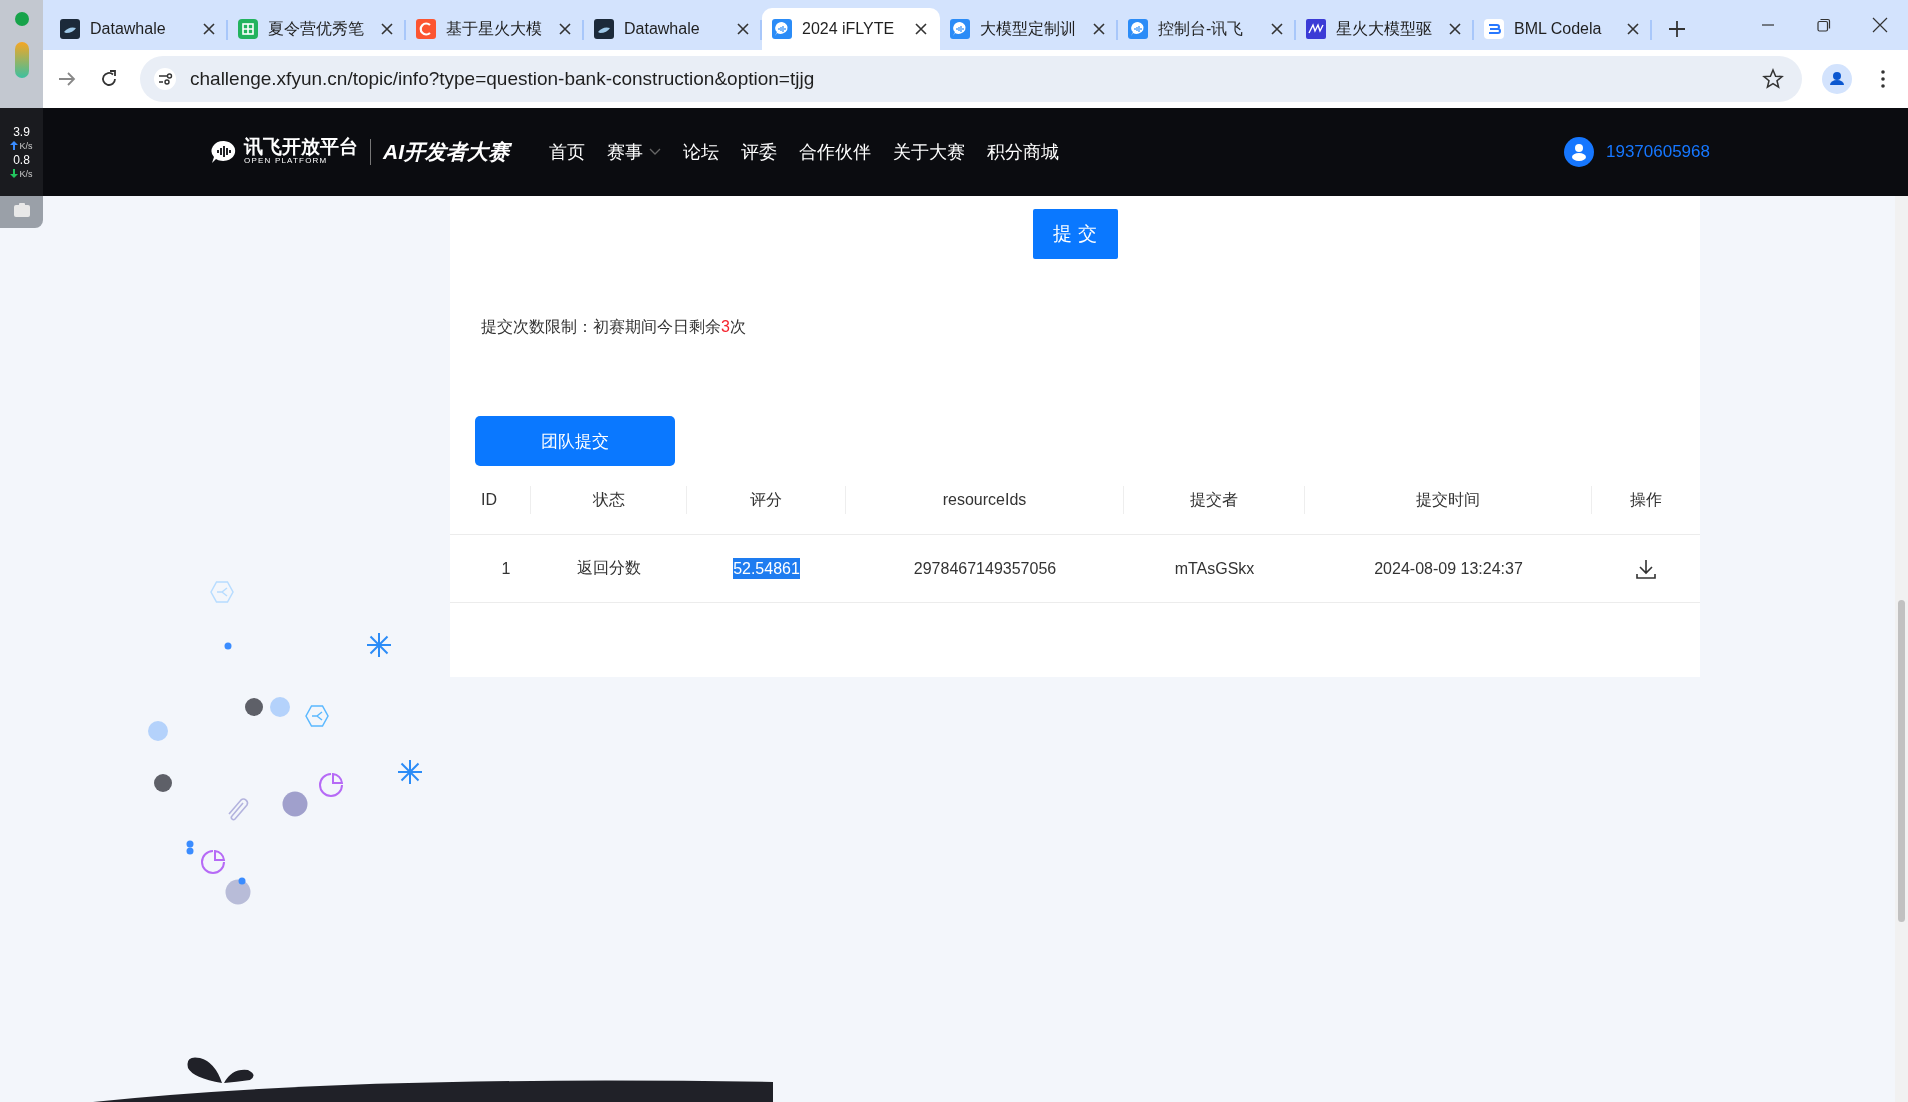  What do you see at coordinates (609, 567) in the screenshot?
I see `table-cell: 返回分数` at bounding box center [609, 567].